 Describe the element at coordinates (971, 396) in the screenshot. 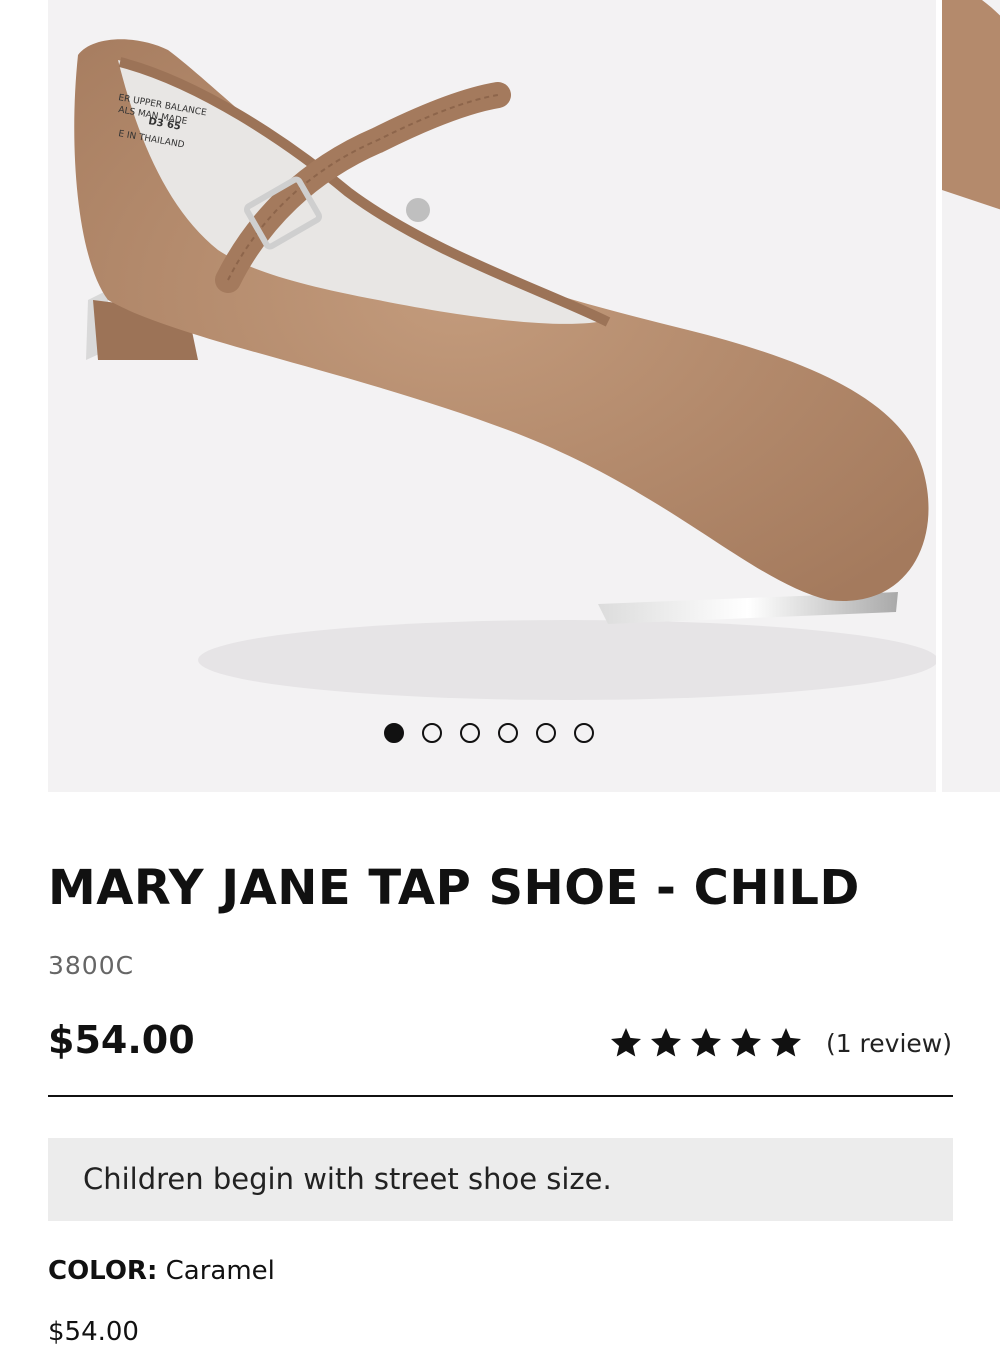

I see `next-product-image-peek` at that location.